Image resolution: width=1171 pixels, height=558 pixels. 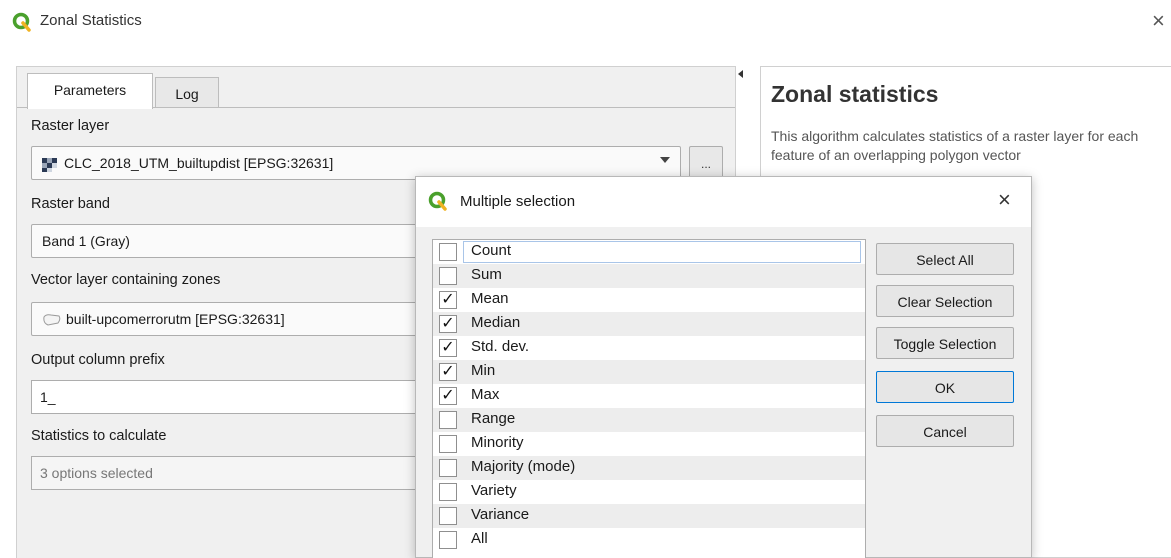 I want to click on raster-layer-combo: CLC_2018_UTM_builtupdist [EPSG:32631], so click(x=356, y=163).